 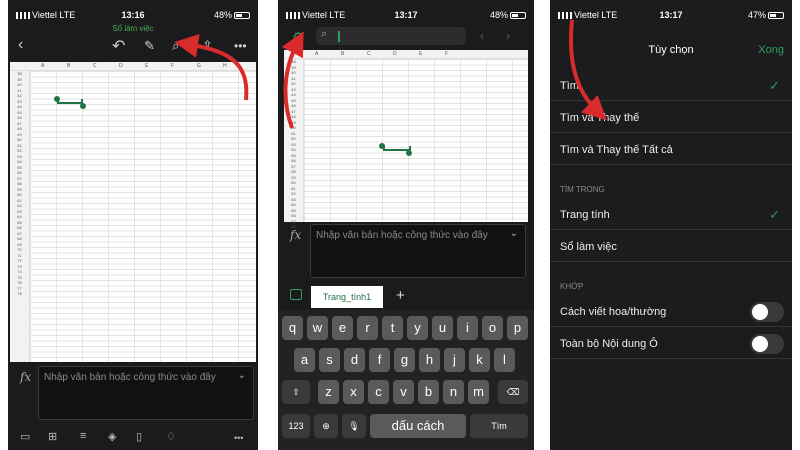 I want to click on option-sheet: Trang tính ✓, so click(x=671, y=215).